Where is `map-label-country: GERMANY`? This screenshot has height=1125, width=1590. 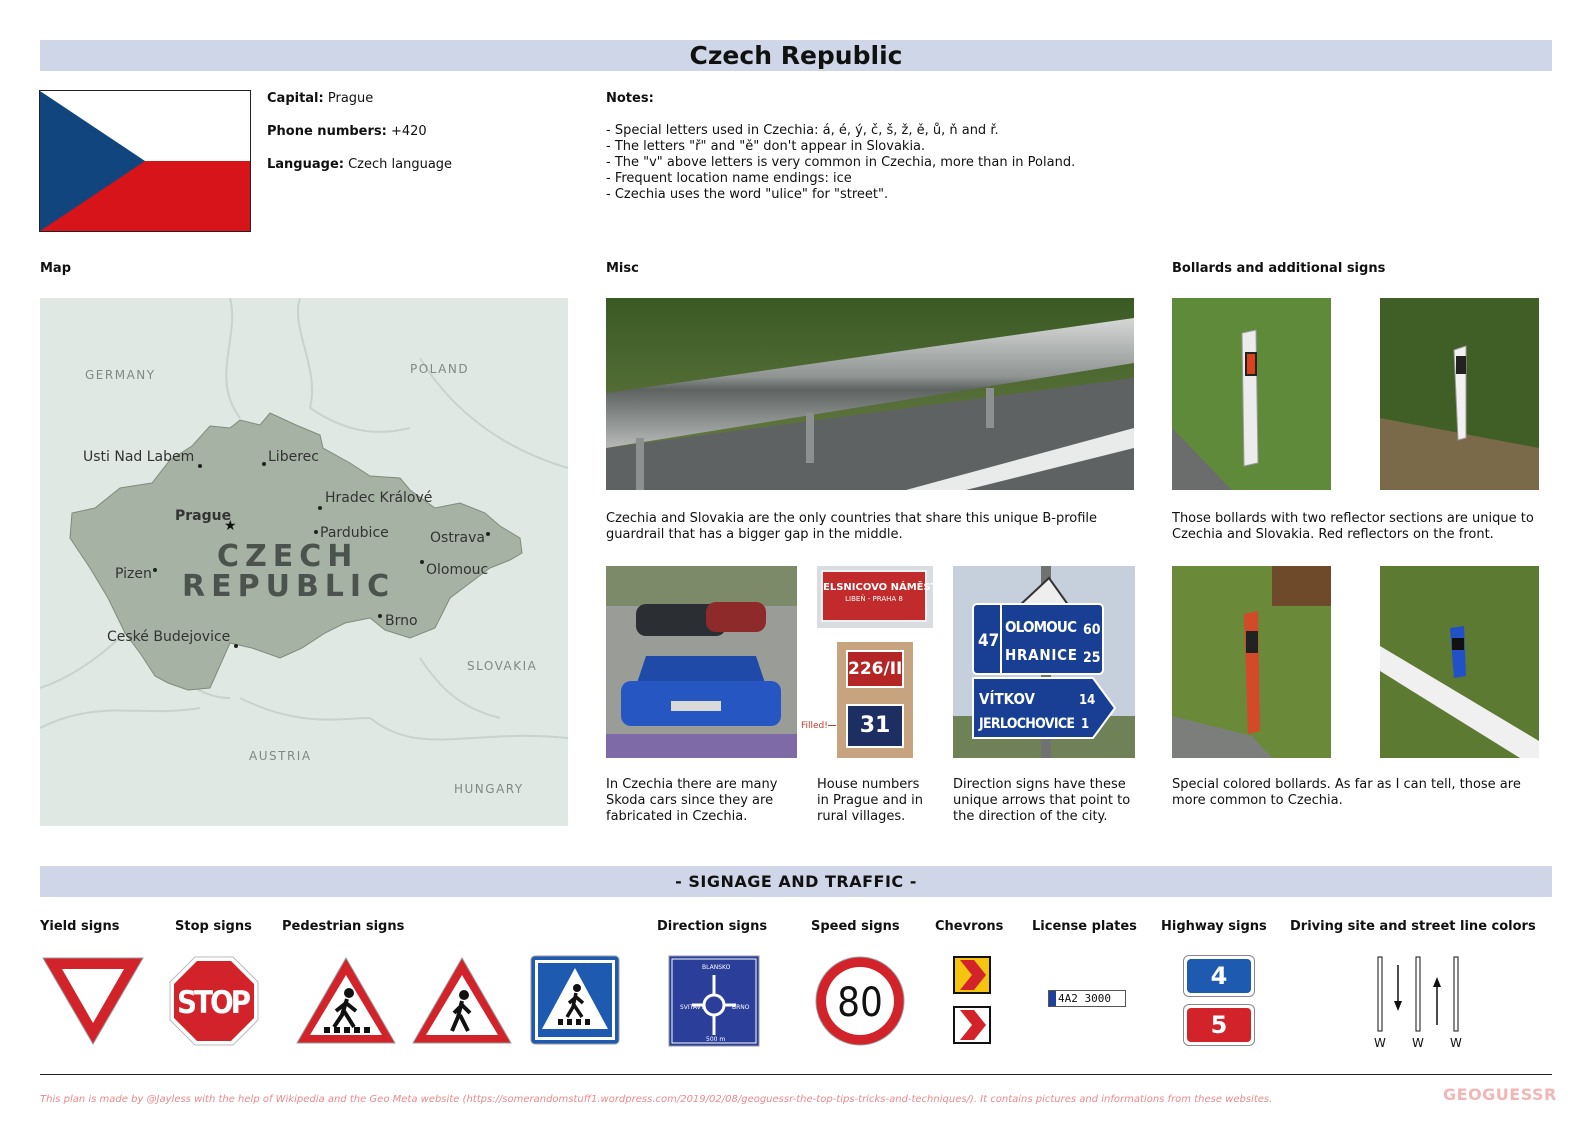 map-label-country: GERMANY is located at coordinates (120, 375).